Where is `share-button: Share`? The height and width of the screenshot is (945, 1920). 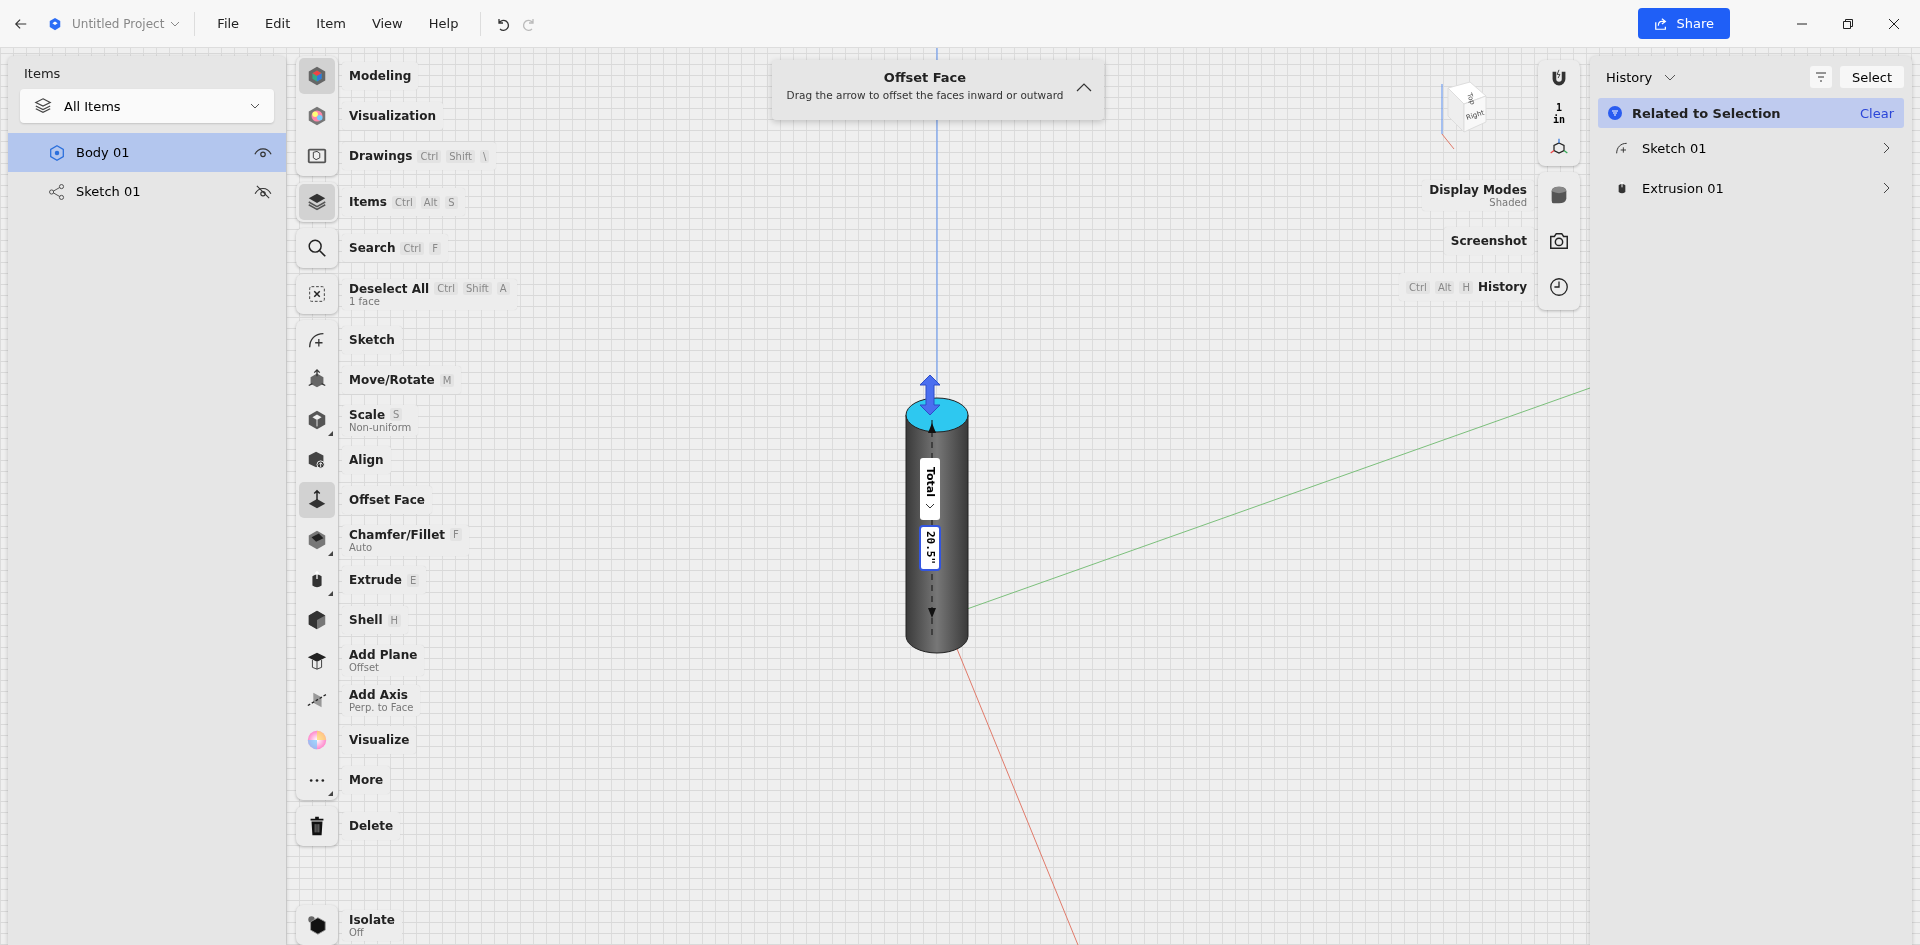
share-button: Share is located at coordinates (1684, 23).